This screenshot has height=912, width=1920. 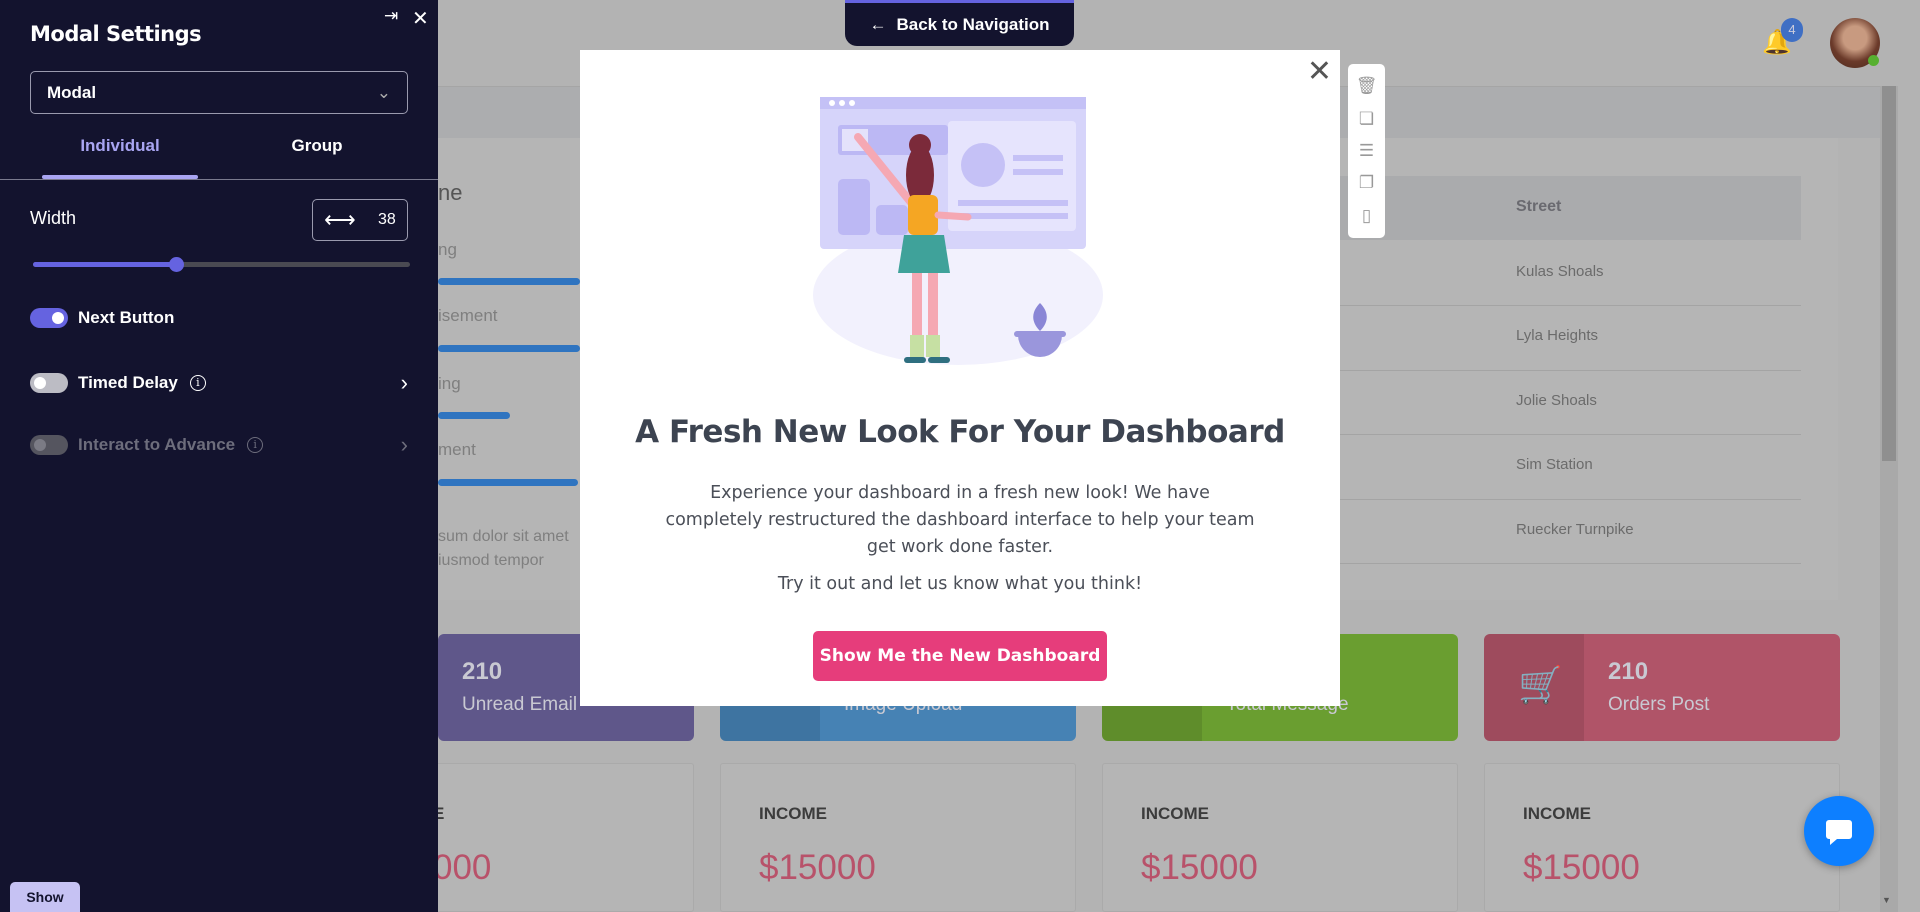 What do you see at coordinates (219, 318) in the screenshot?
I see `next-button-setting: Next Button` at bounding box center [219, 318].